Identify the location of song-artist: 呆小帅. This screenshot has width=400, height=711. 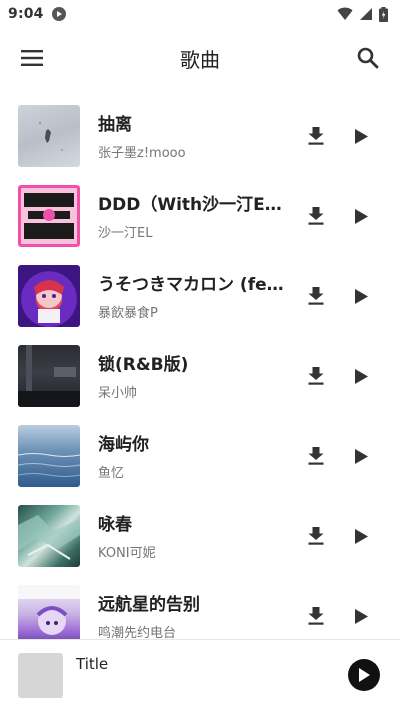
(118, 393).